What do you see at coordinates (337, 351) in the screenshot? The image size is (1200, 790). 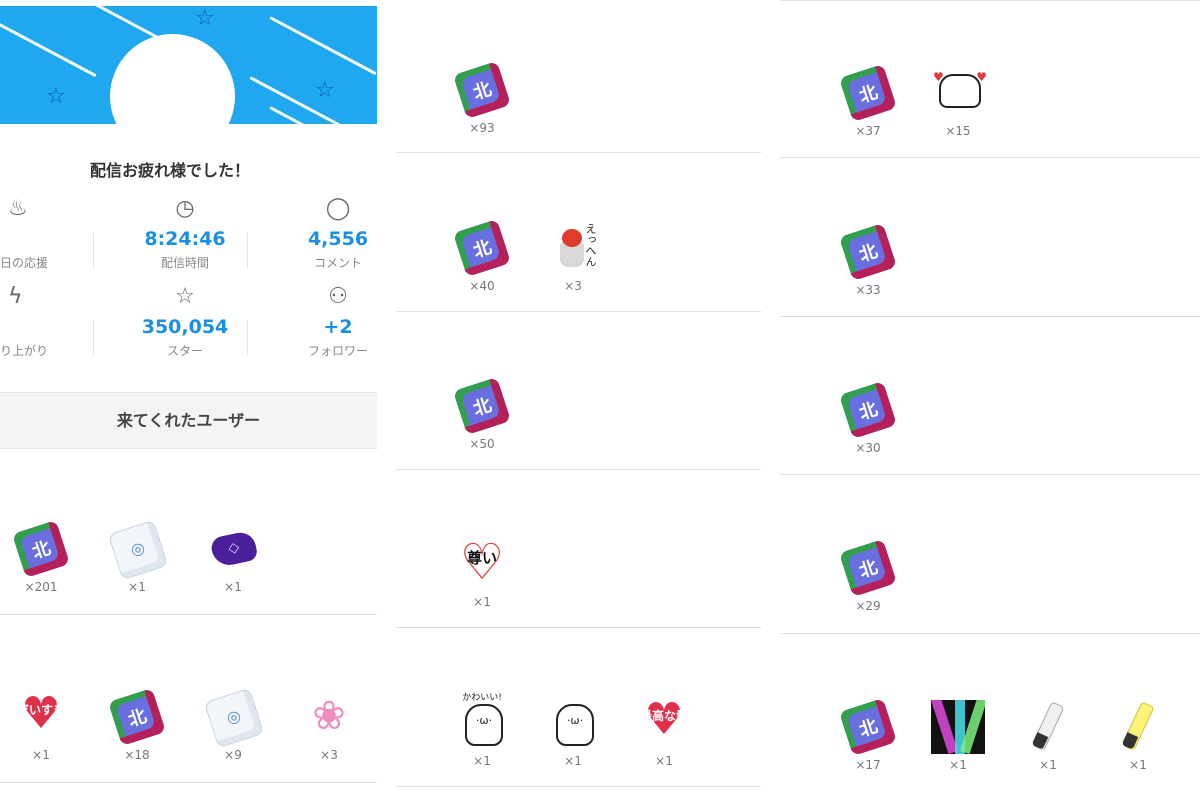 I see `stat-label: フォロワー` at bounding box center [337, 351].